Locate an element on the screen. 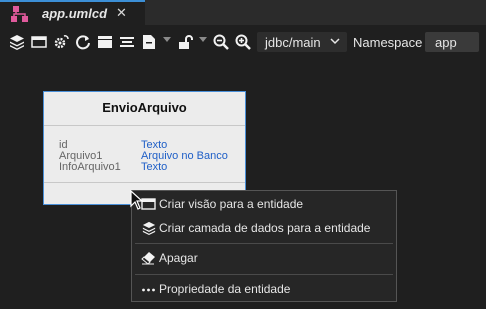  menu-item-create-data-layer: Criar camada de dados para a entidade is located at coordinates (264, 228).